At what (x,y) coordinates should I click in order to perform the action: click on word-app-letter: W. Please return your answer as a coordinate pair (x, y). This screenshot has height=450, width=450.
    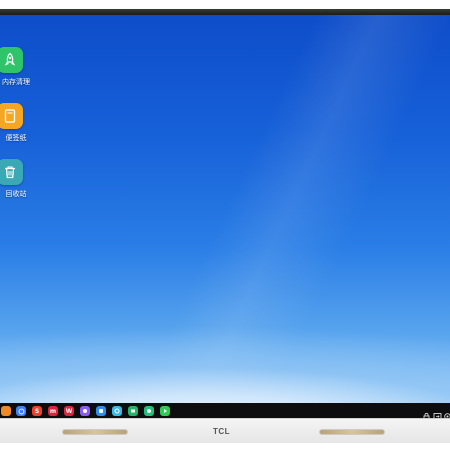
    Looking at the image, I should click on (69, 411).